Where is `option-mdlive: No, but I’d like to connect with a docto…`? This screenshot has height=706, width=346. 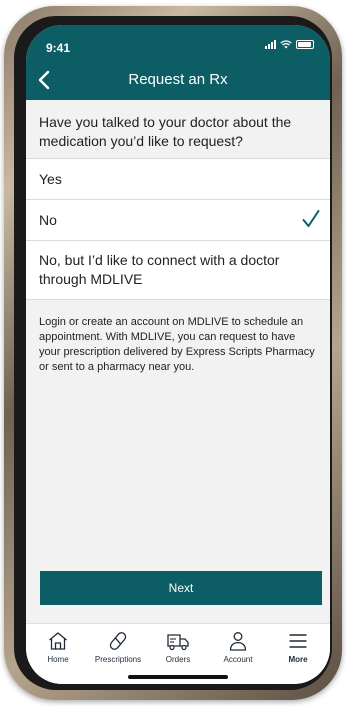
option-mdlive: No, but I’d like to connect with a docto… is located at coordinates (178, 270).